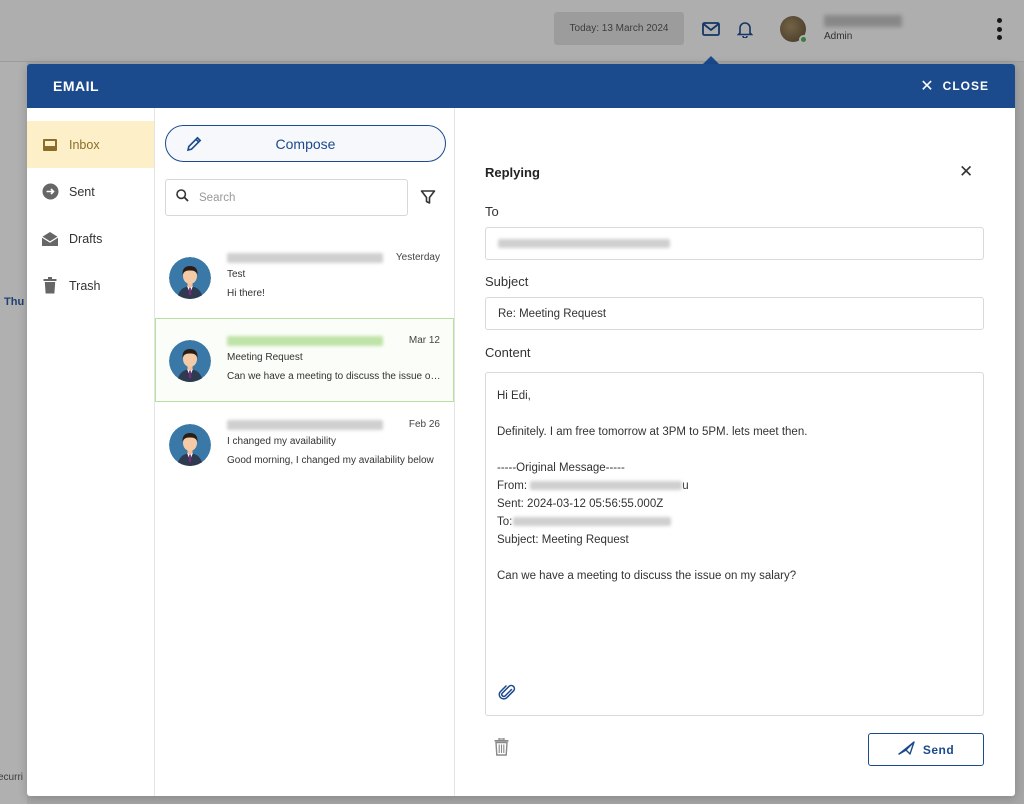 This screenshot has width=1024, height=804. Describe the element at coordinates (246, 293) in the screenshot. I see `message-preview: Hi there!` at that location.